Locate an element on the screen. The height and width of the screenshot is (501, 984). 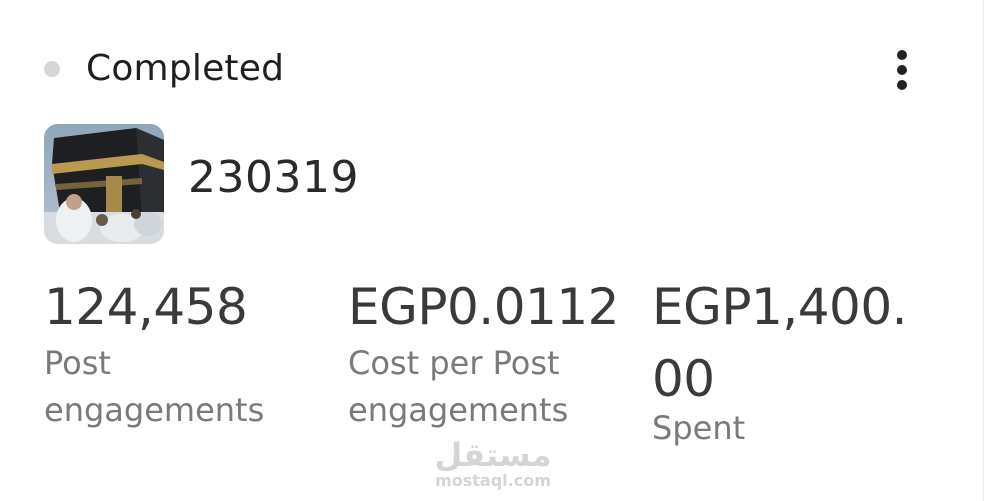
campaign-name: 230319 is located at coordinates (273, 177).